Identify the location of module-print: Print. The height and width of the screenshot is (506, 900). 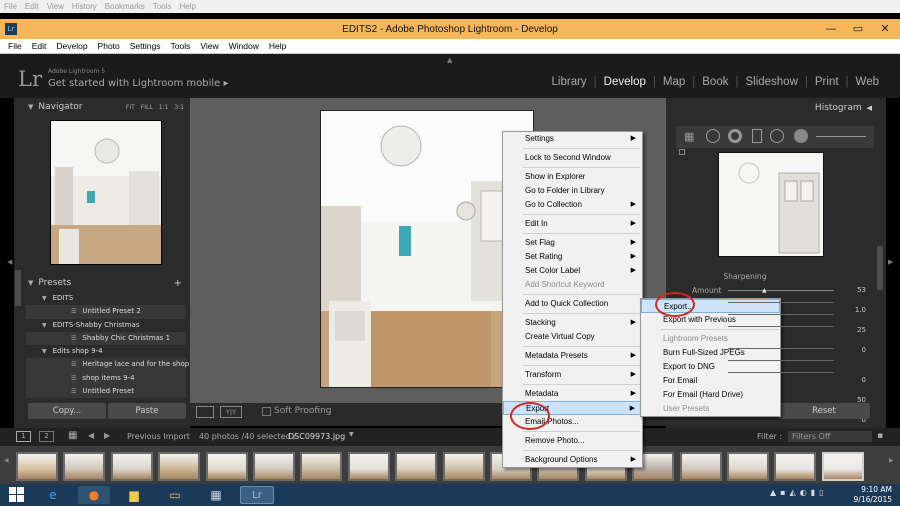
(827, 82).